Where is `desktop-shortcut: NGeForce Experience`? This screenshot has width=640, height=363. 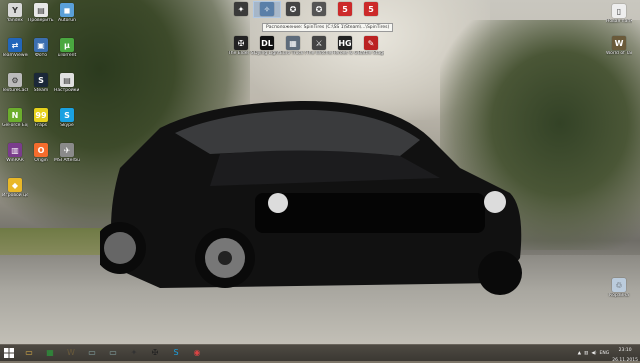 desktop-shortcut: NGeForce Experience is located at coordinates (15, 118).